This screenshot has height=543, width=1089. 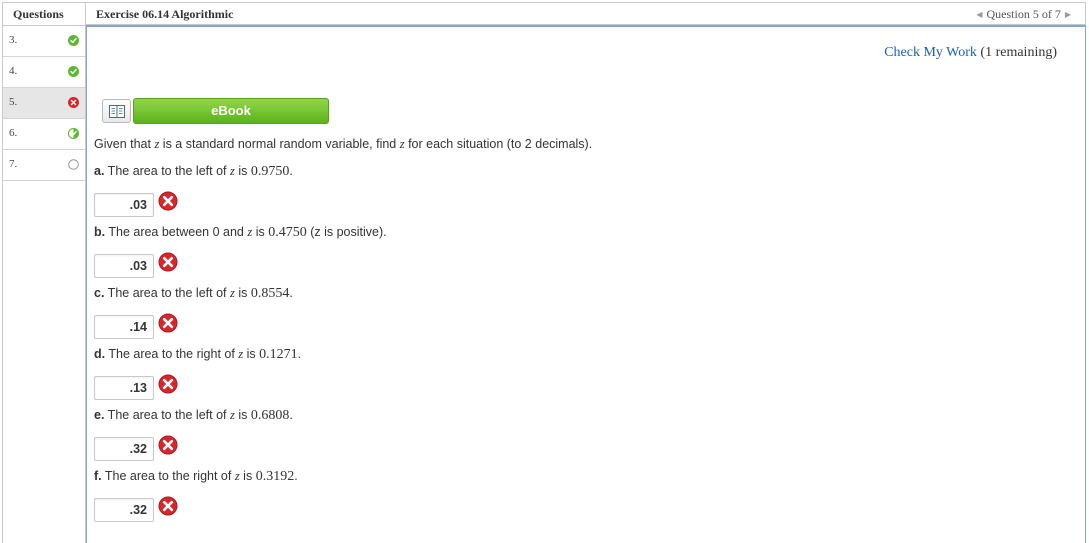 I want to click on part-e-answer-row: .32, so click(x=136, y=448).